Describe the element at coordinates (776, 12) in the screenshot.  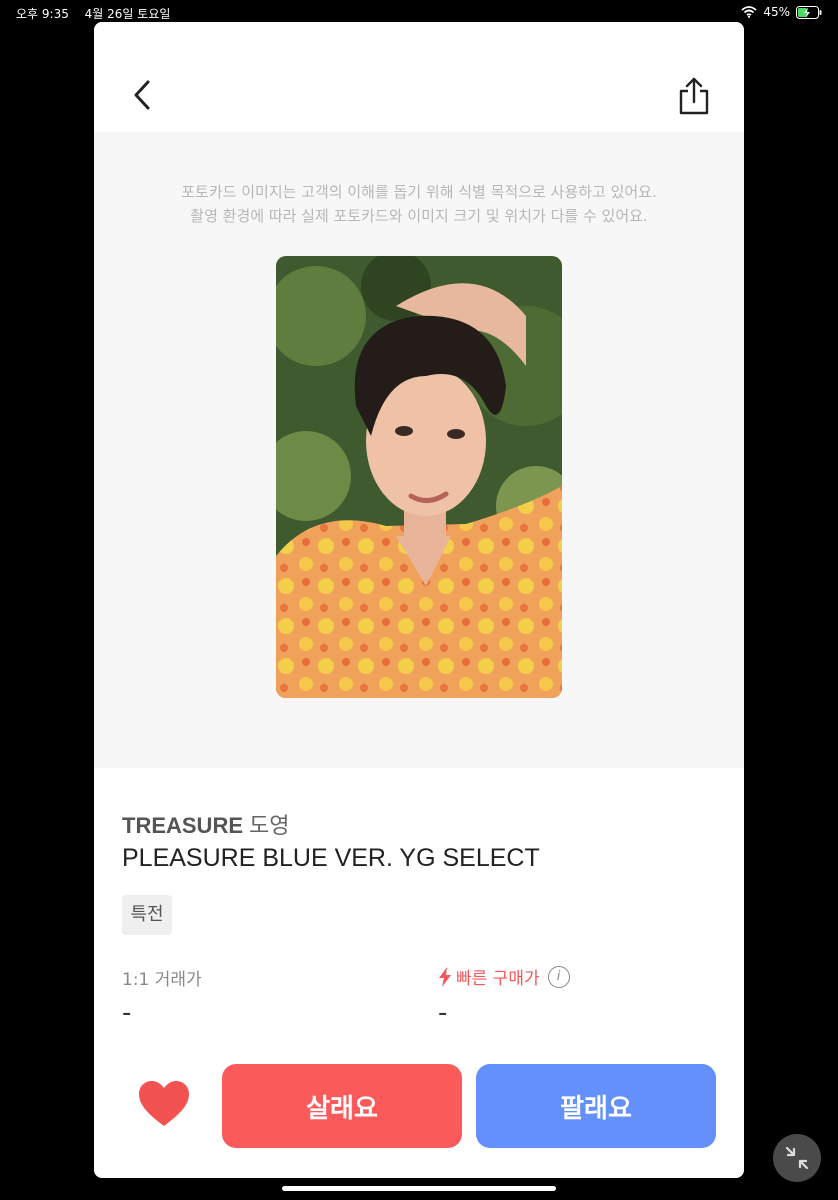
I see `battery-percent: 45%` at that location.